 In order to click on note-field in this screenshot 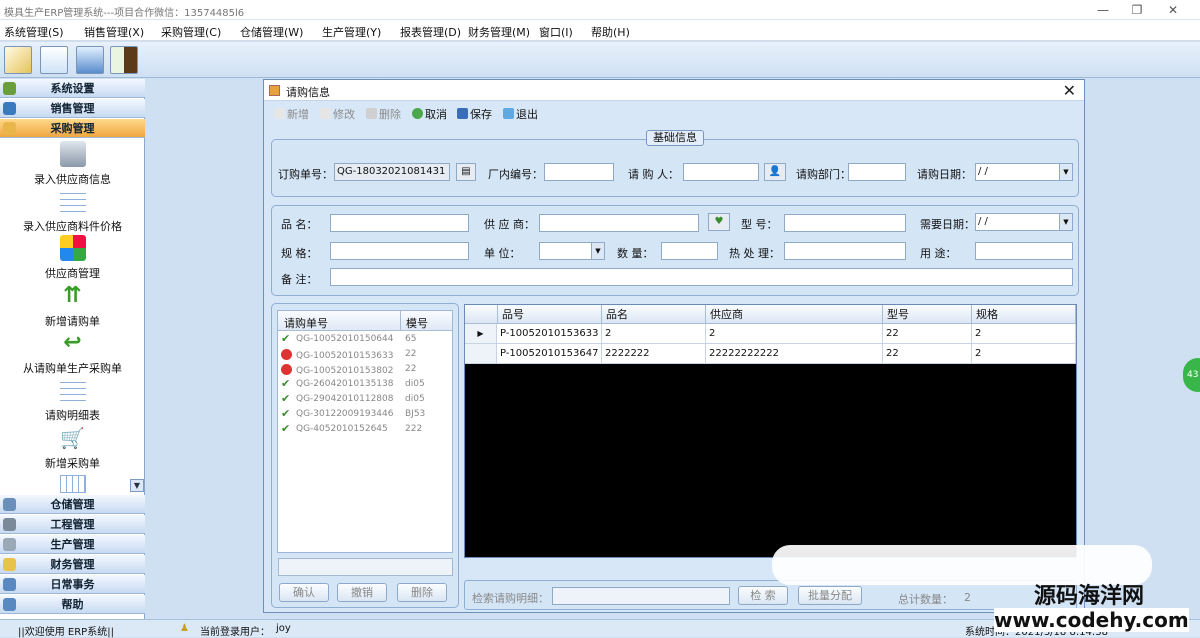, I will do `click(701, 277)`.